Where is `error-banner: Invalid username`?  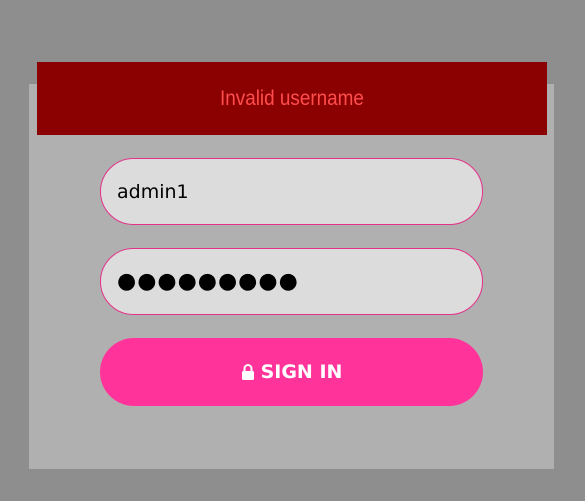 error-banner: Invalid username is located at coordinates (292, 98).